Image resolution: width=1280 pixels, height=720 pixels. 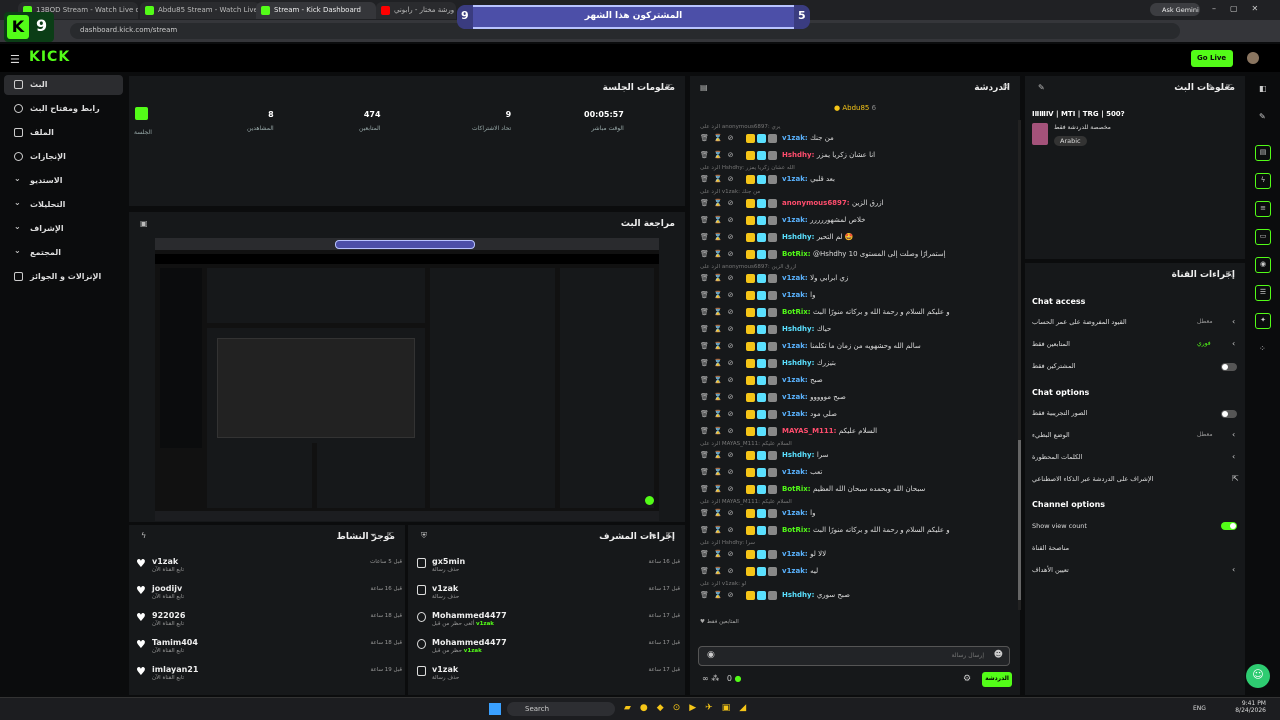 I want to click on chat-scrollbar, so click(x=1019, y=365).